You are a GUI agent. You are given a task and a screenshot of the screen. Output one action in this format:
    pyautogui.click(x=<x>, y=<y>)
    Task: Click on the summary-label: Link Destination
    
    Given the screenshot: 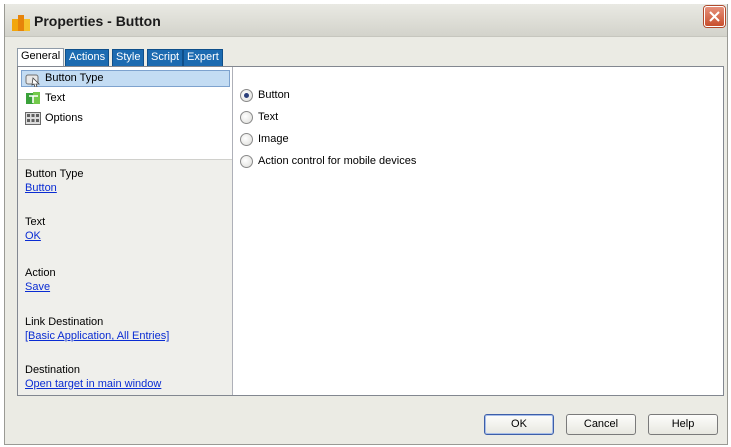 What is the action you would take?
    pyautogui.click(x=64, y=322)
    